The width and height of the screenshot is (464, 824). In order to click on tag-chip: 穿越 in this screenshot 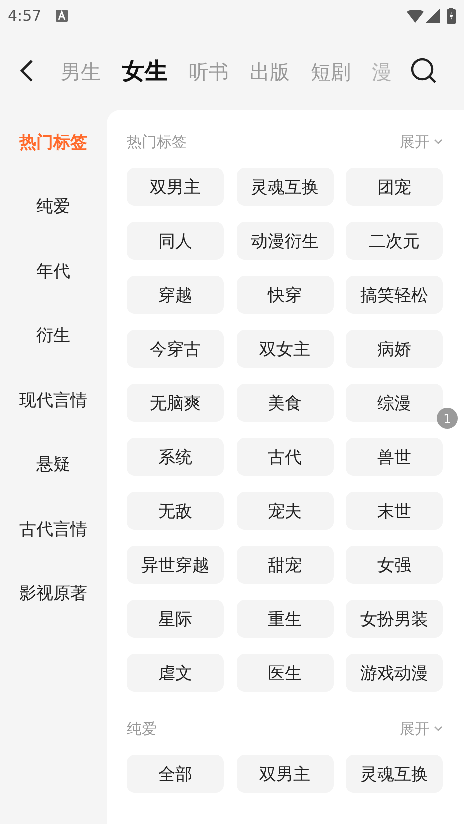, I will do `click(175, 295)`.